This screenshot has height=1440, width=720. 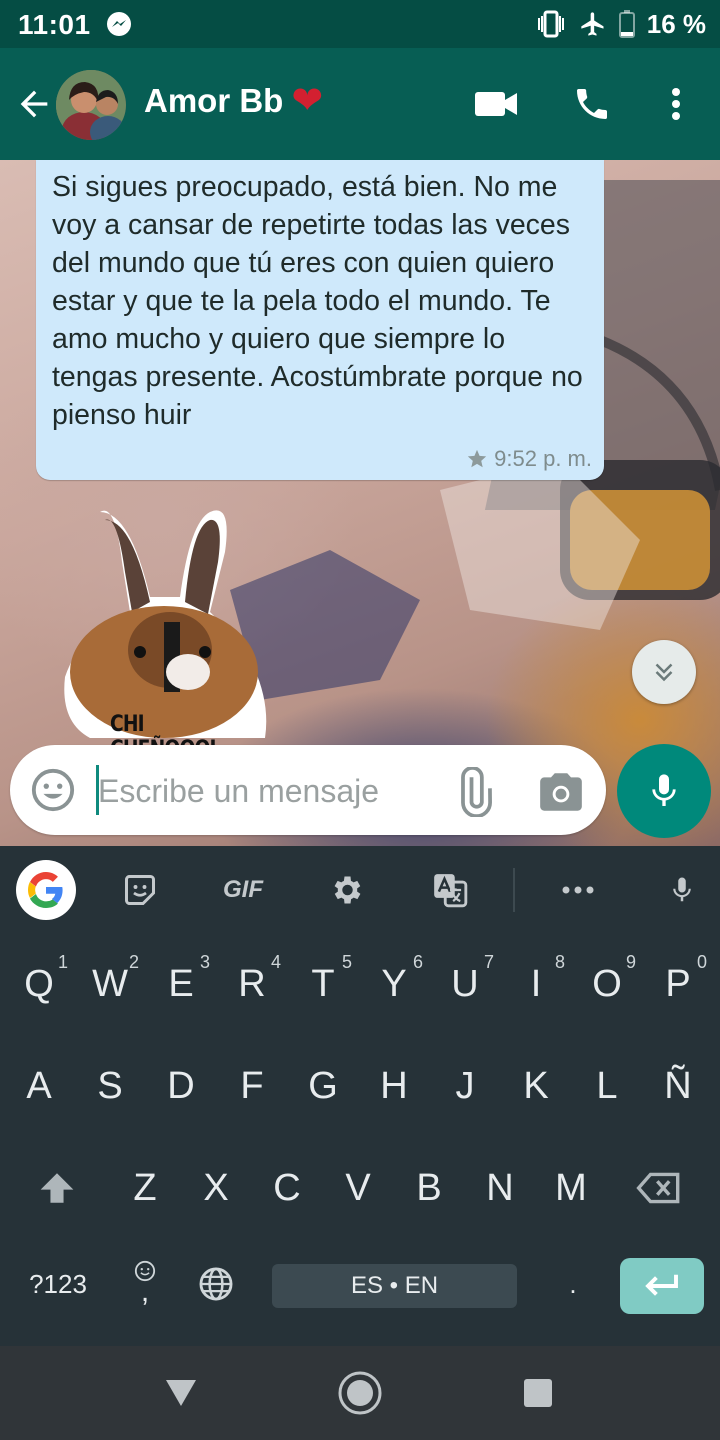 I want to click on translate-icon, so click(x=451, y=891).